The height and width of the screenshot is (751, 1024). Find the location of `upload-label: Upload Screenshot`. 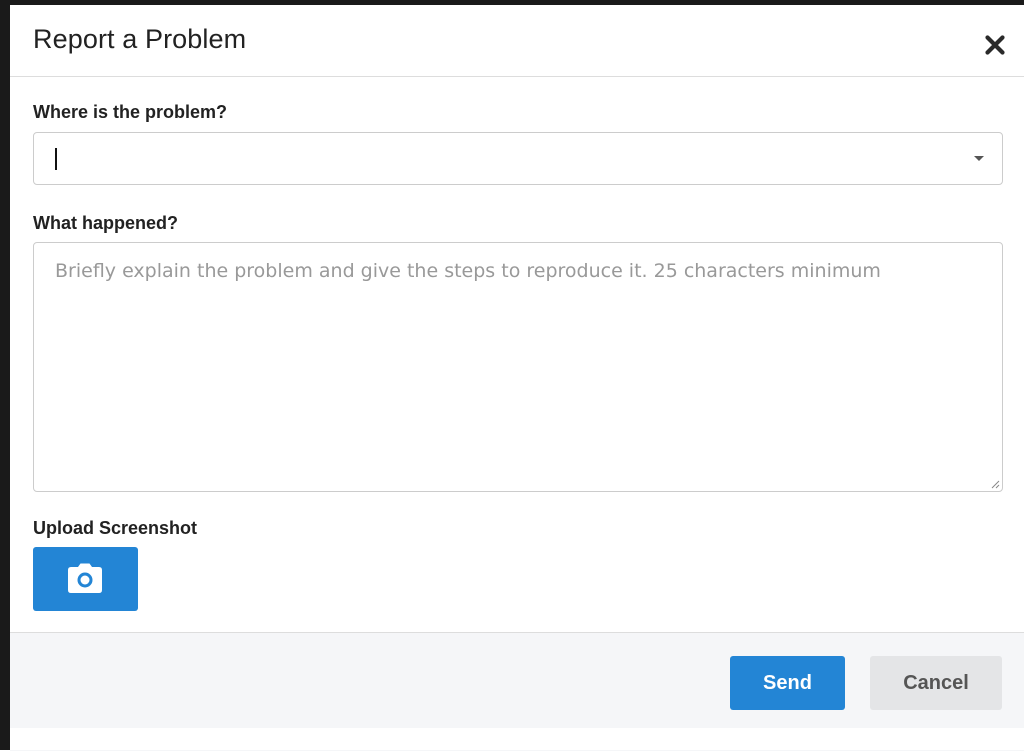

upload-label: Upload Screenshot is located at coordinates (115, 528).